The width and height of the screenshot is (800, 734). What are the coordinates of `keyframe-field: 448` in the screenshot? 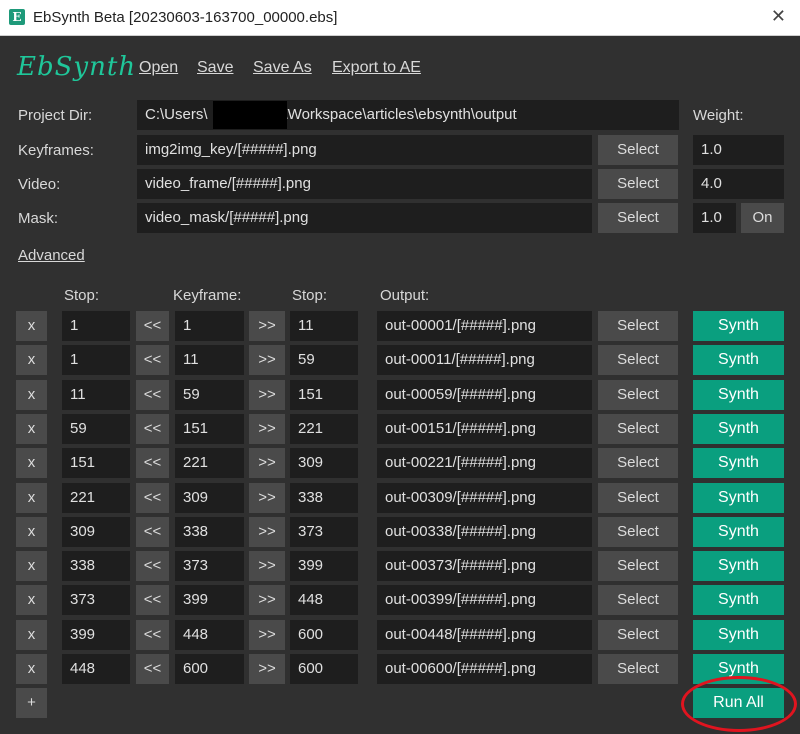 It's located at (209, 635).